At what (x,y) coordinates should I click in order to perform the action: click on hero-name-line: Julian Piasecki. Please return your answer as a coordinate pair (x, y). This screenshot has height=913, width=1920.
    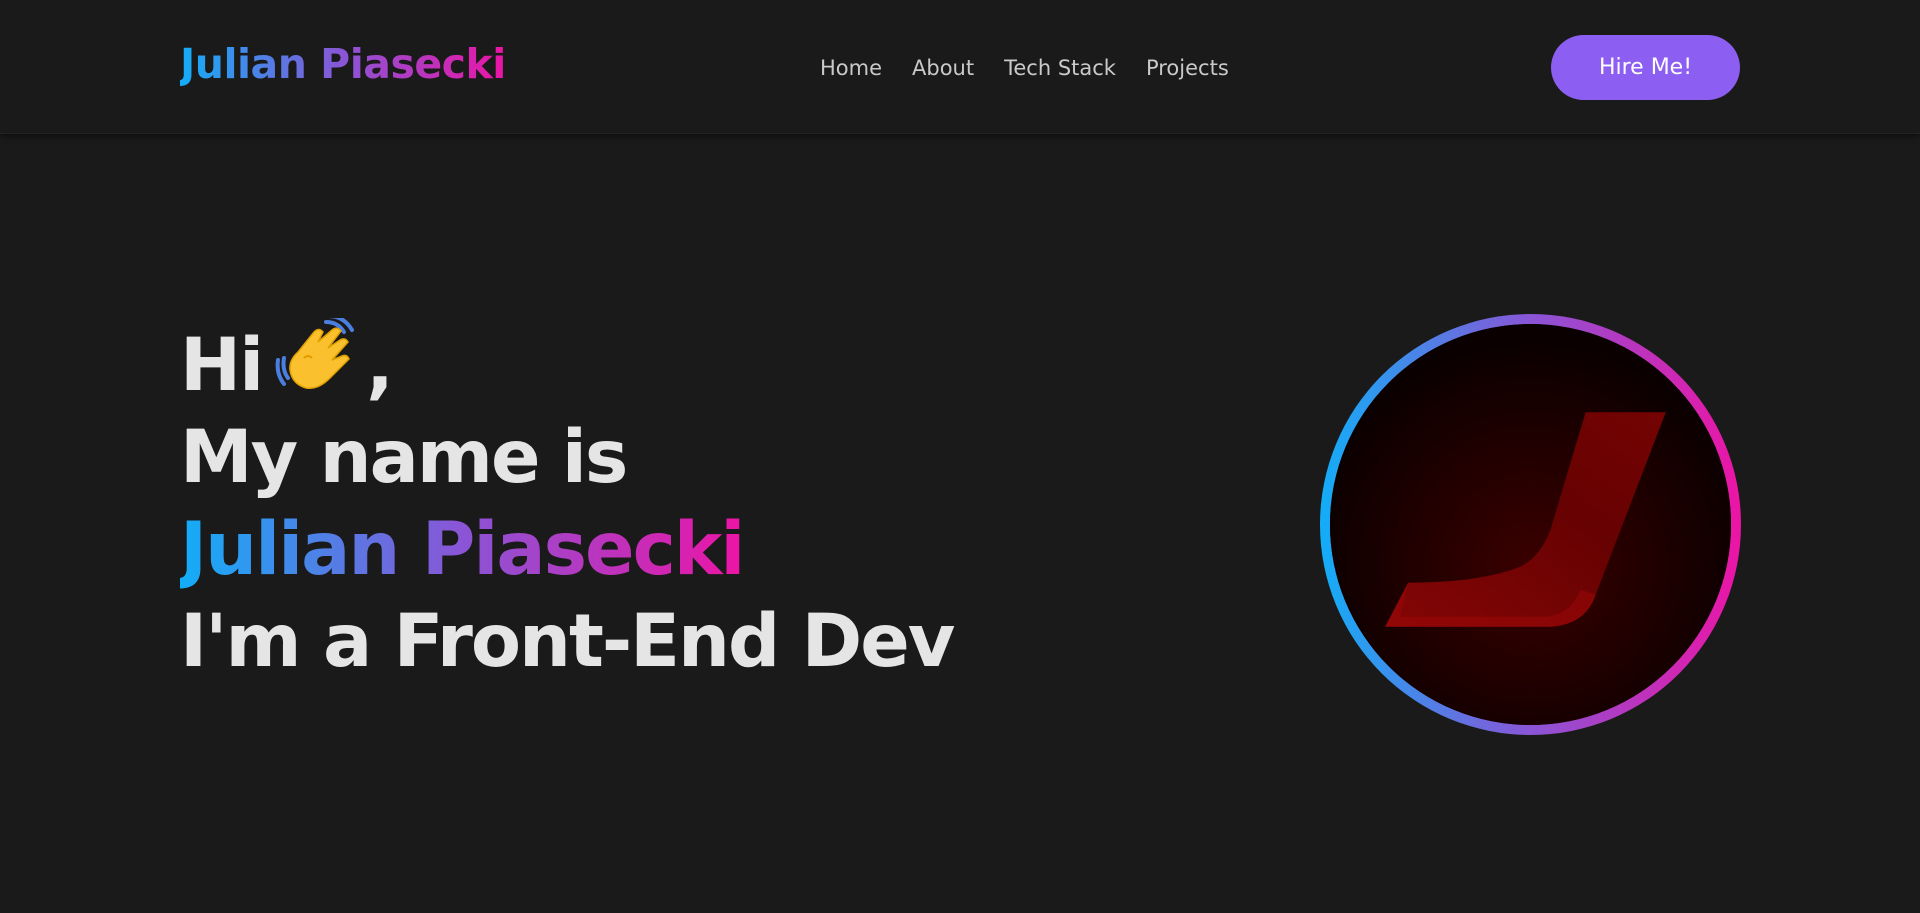
    Looking at the image, I should click on (566, 550).